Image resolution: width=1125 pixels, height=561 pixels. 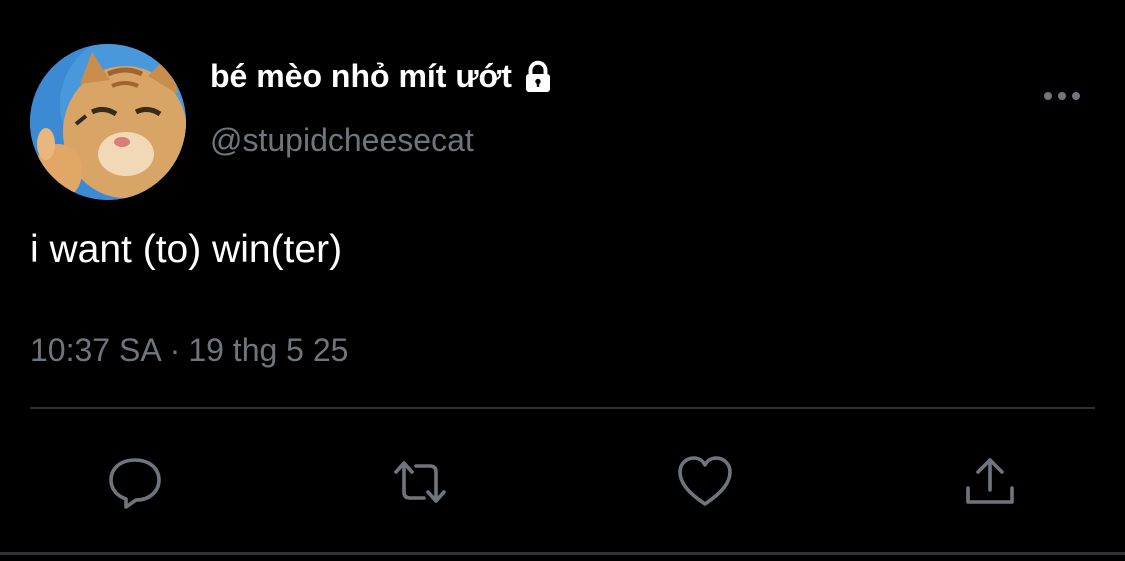 I want to click on share-button, so click(x=990, y=482).